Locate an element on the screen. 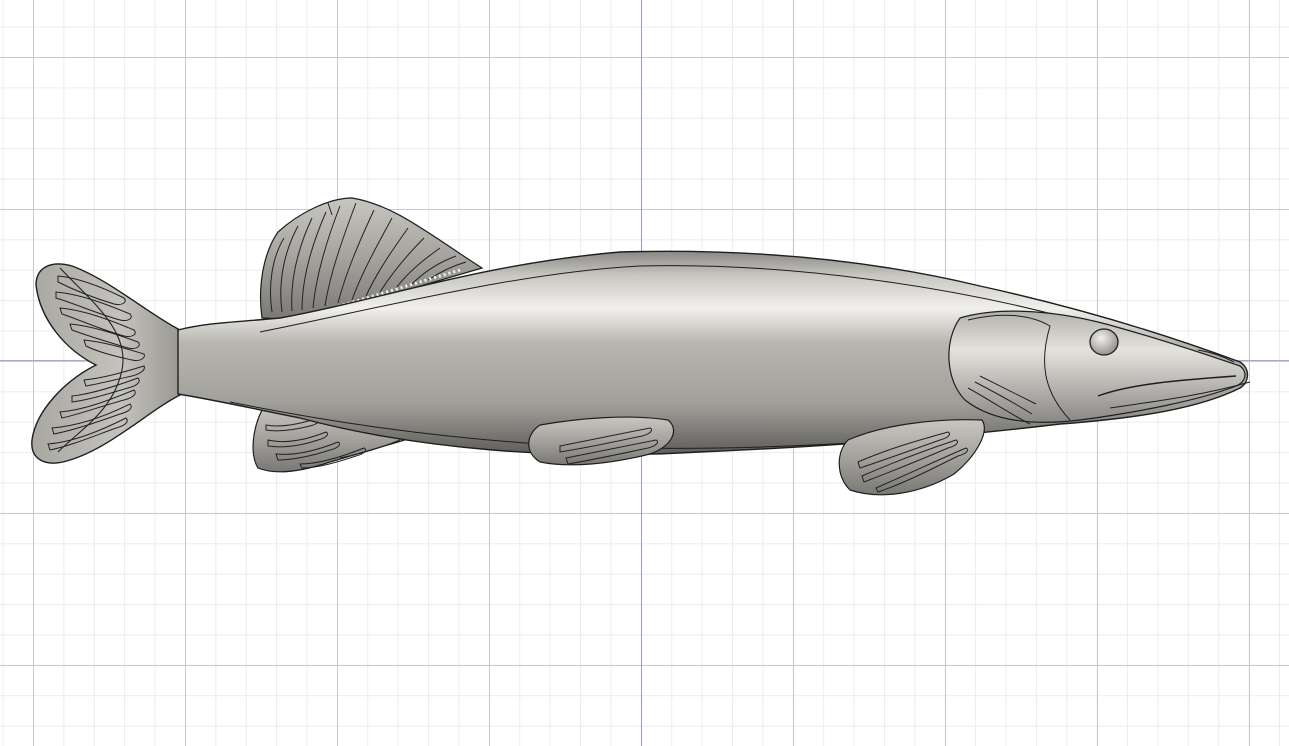  fish-eye is located at coordinates (1104, 342).